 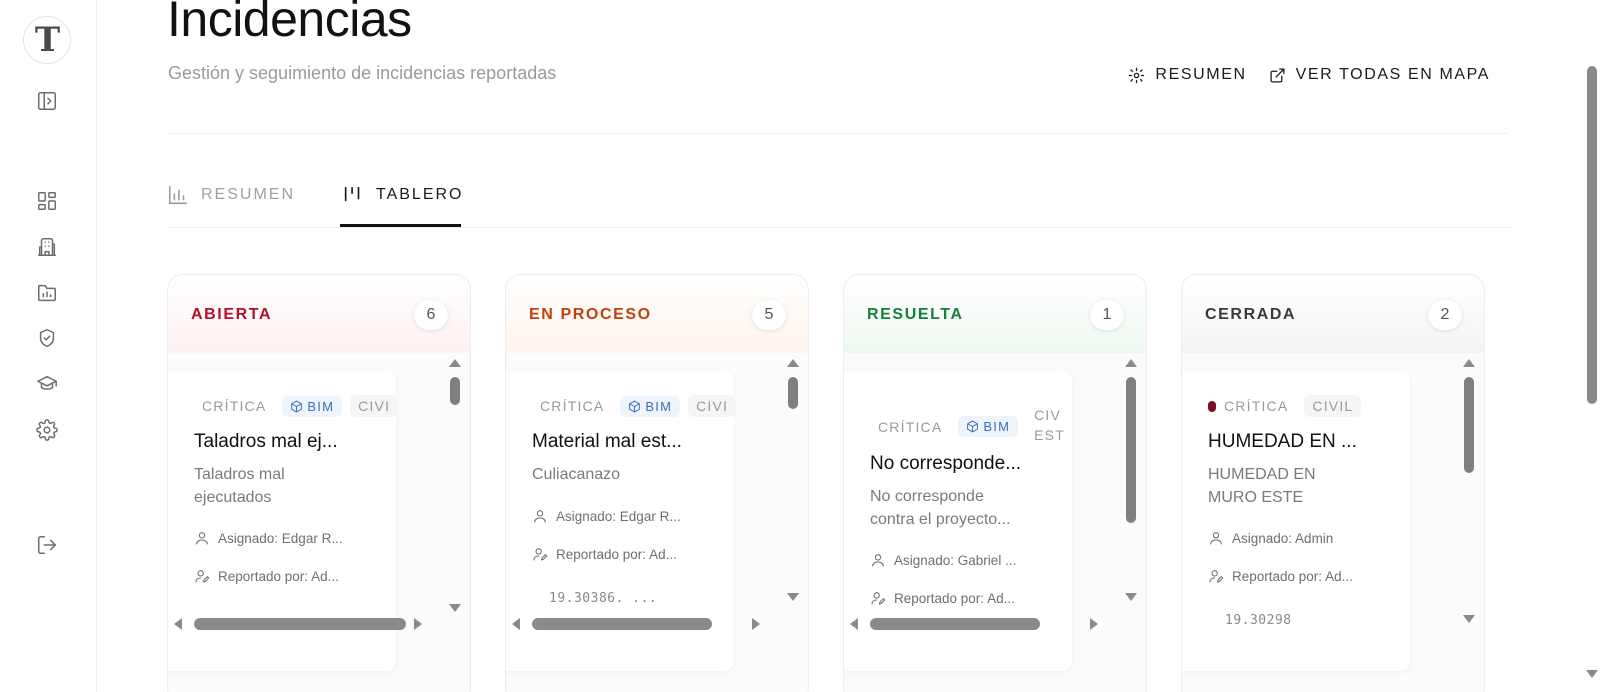 I want to click on tab-tablero: TABLERO, so click(x=404, y=195).